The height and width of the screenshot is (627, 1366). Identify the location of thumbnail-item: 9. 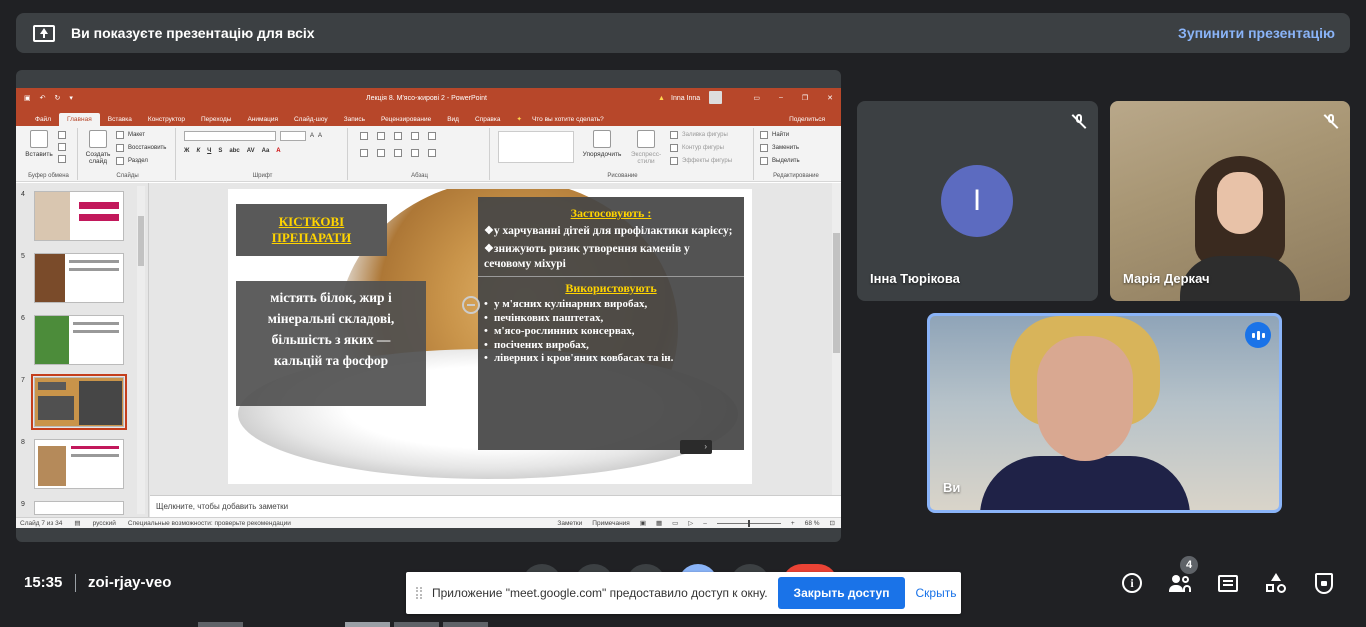
(72, 508).